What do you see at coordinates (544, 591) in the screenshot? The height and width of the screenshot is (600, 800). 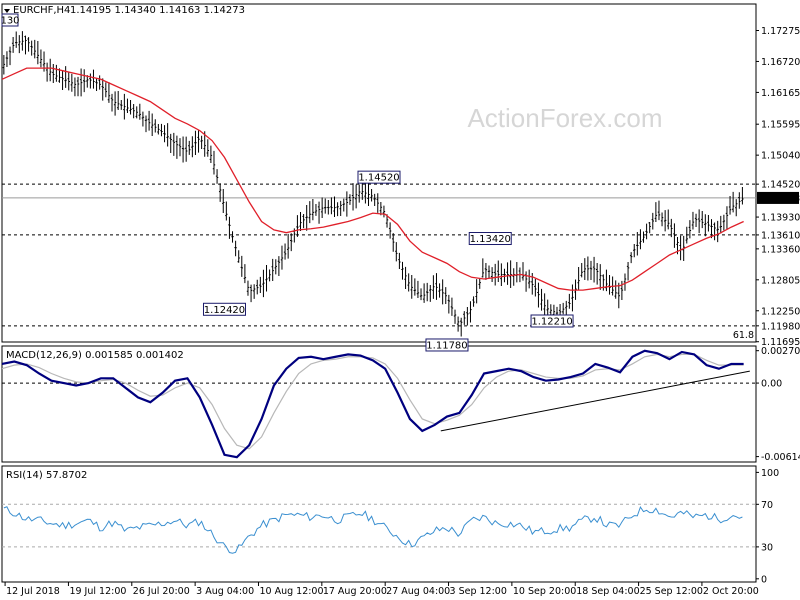 I see `x-tick-label: 10 Sep 20:00` at bounding box center [544, 591].